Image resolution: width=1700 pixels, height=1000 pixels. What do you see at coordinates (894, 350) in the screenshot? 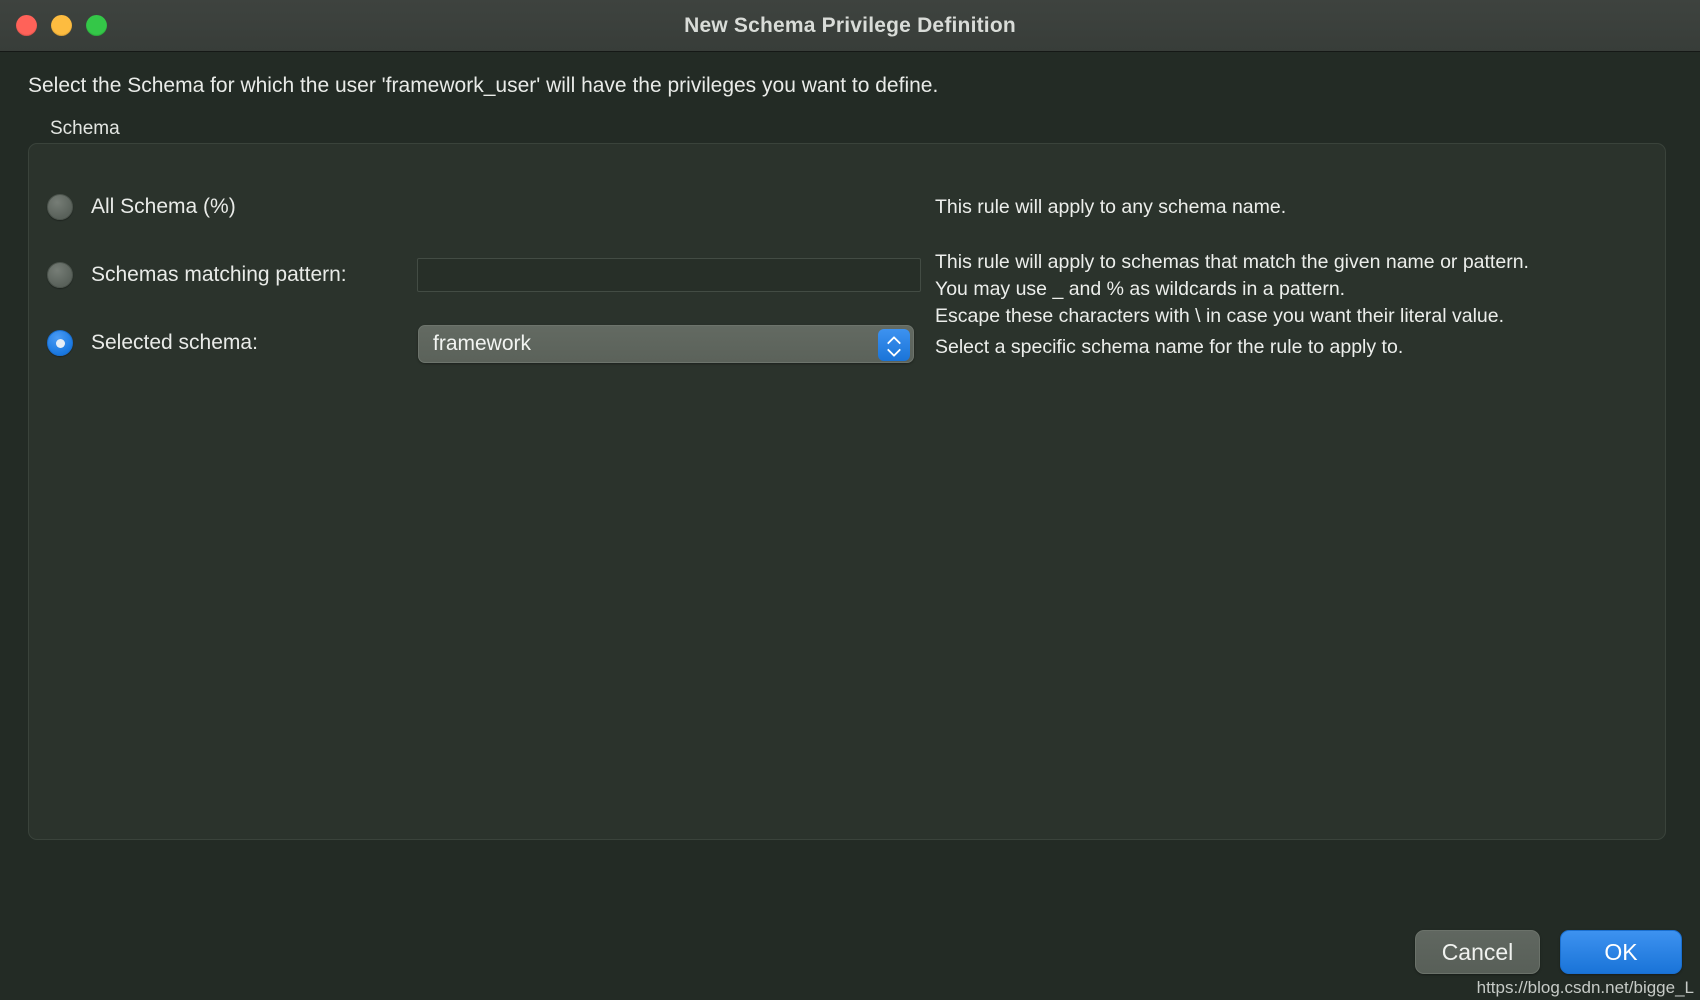
I see `chevron-down-icon` at bounding box center [894, 350].